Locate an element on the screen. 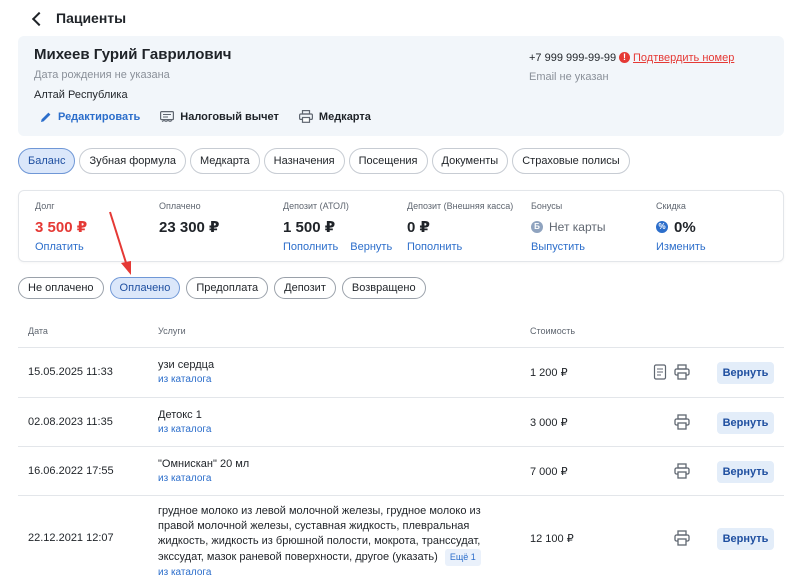 The height and width of the screenshot is (584, 800). row-cost: 7 000 ₽ is located at coordinates (549, 472).